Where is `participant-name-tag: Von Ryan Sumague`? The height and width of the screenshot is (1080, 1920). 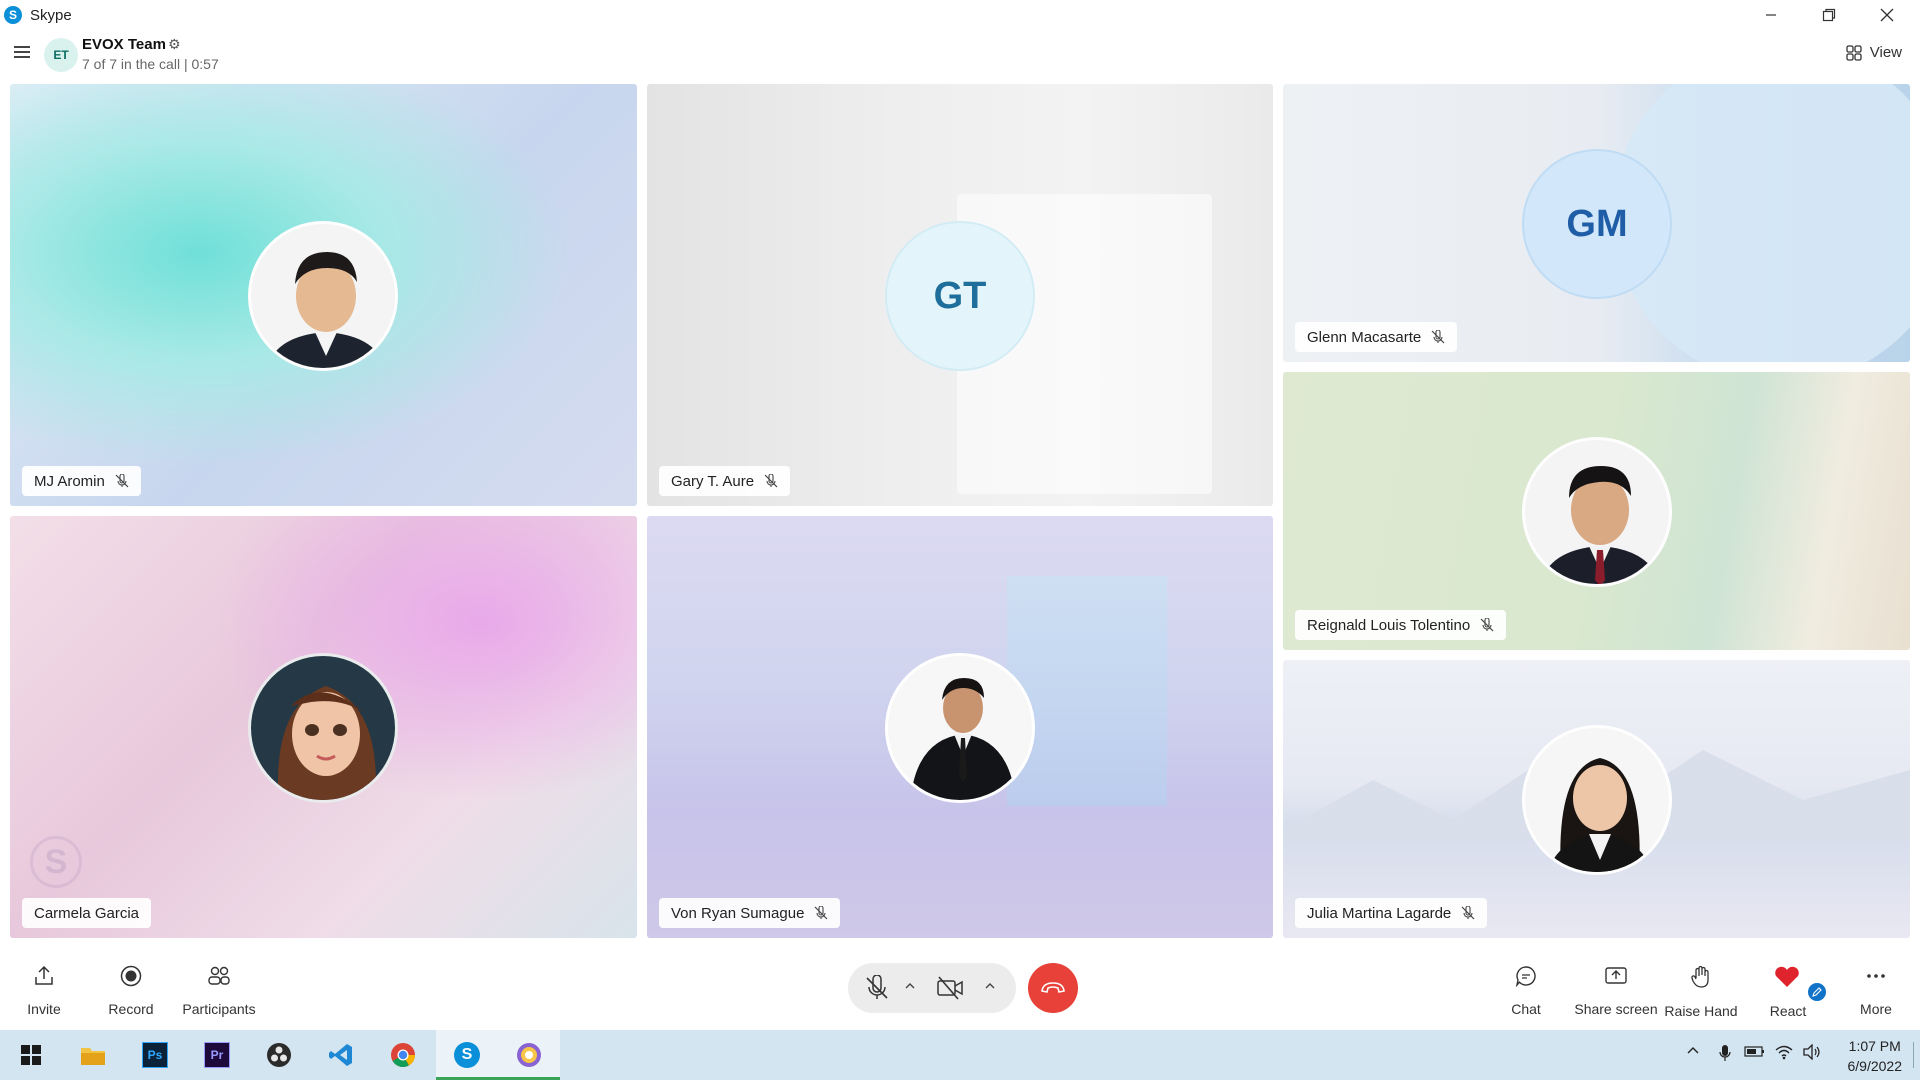
participant-name-tag: Von Ryan Sumague is located at coordinates (750, 913).